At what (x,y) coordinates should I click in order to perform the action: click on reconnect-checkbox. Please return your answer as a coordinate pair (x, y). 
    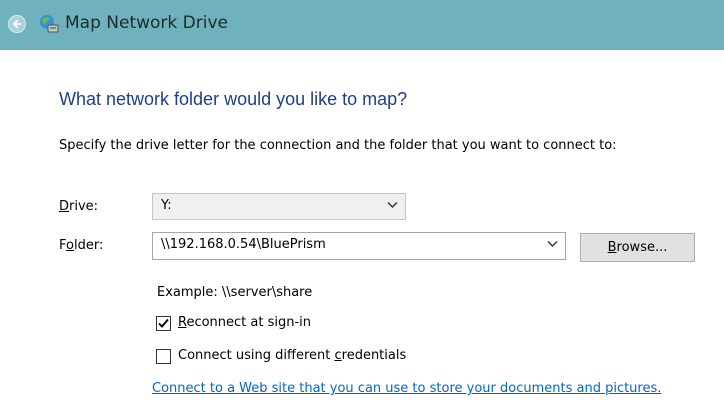
    Looking at the image, I should click on (163, 323).